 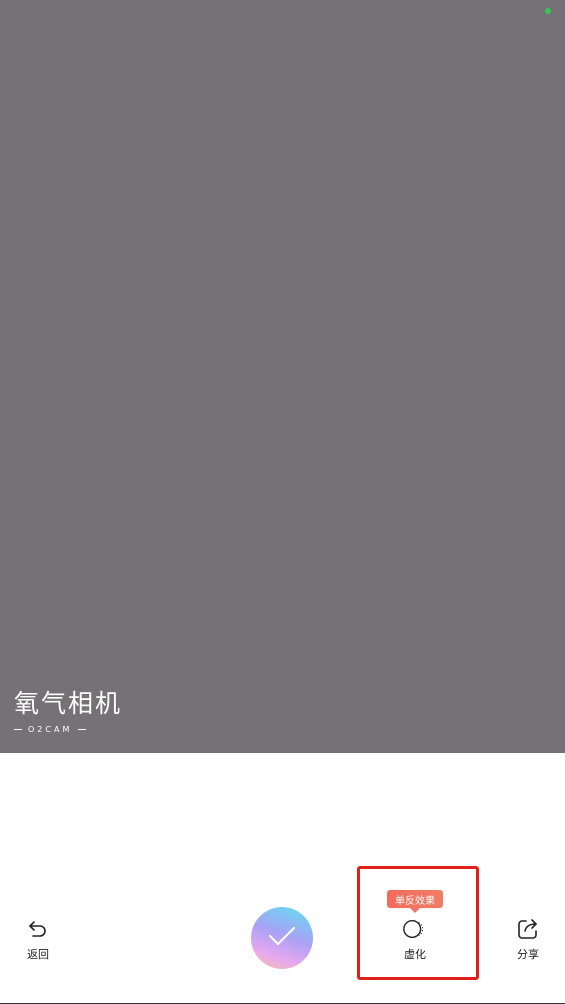 I want to click on checkmark-icon, so click(x=282, y=938).